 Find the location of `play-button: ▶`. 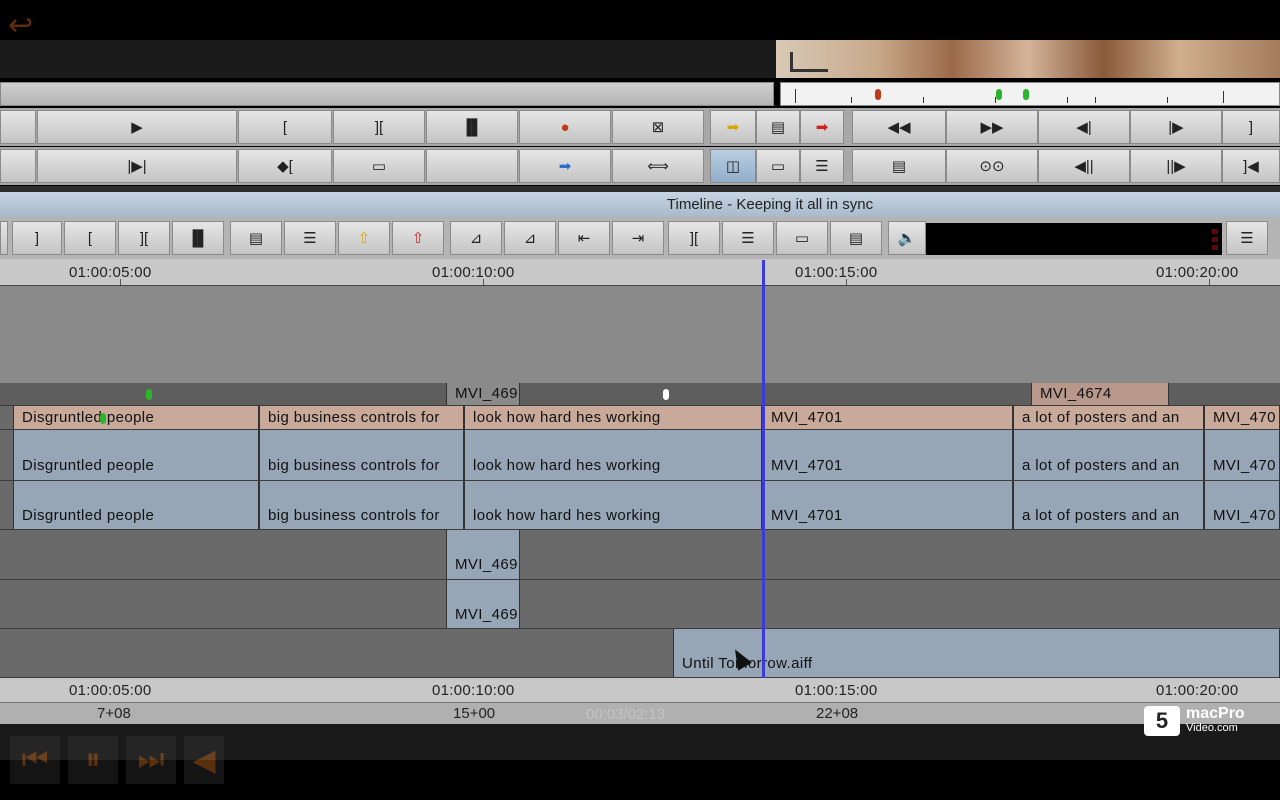

play-button: ▶ is located at coordinates (137, 127).